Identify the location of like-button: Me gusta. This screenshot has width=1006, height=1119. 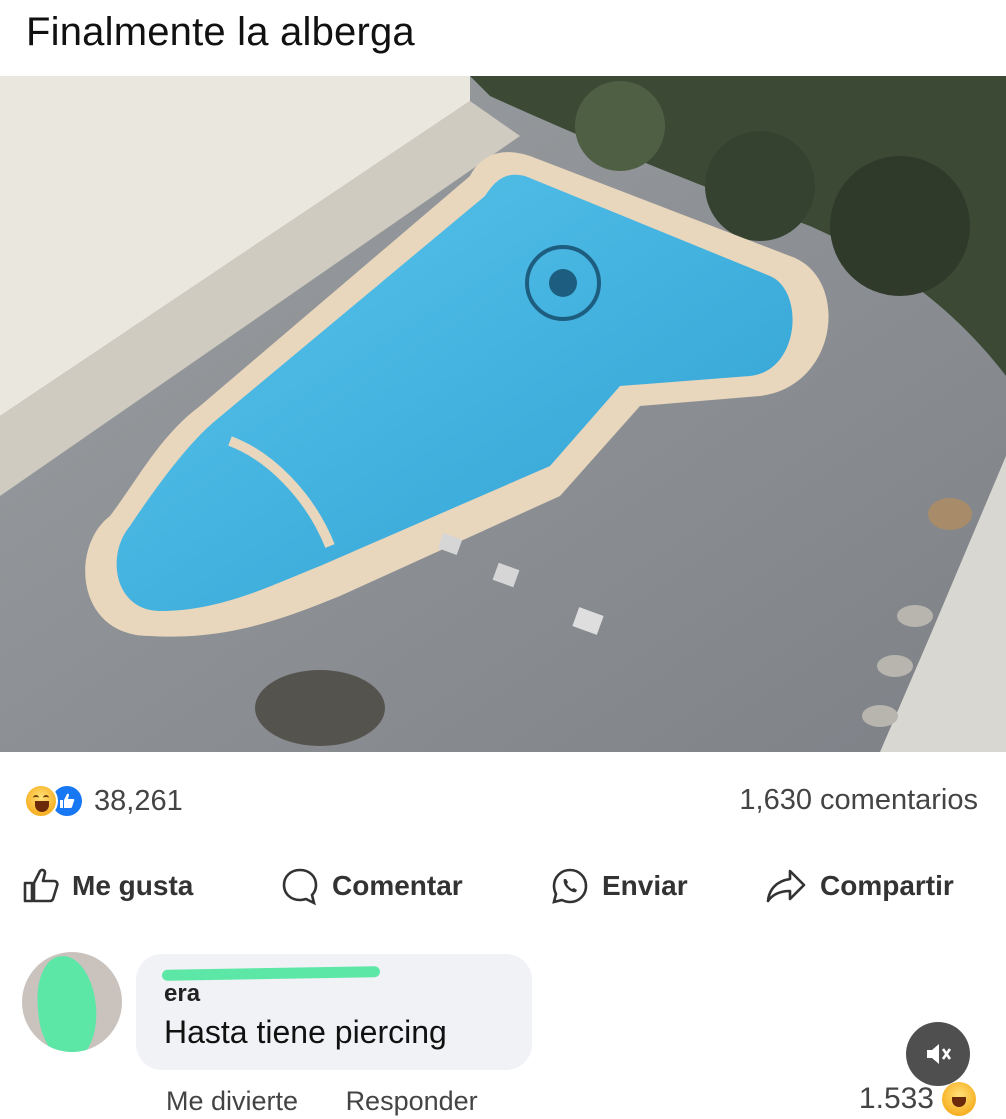
(107, 886).